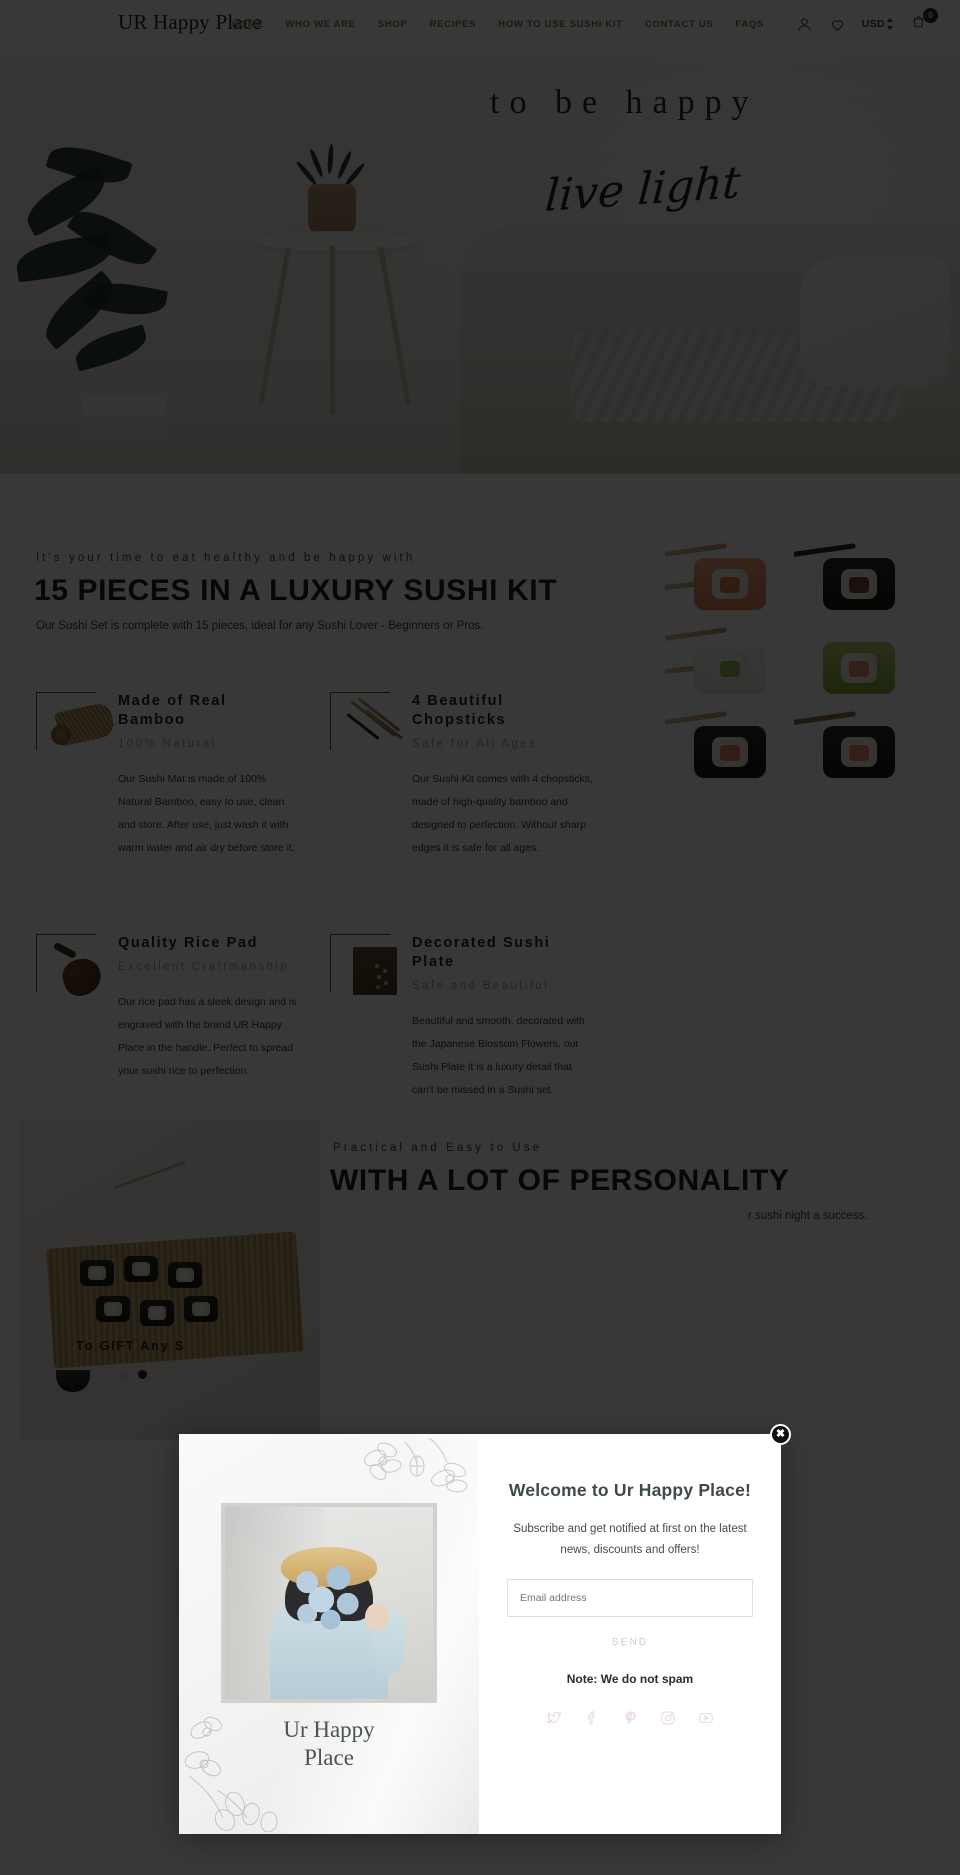 The width and height of the screenshot is (960, 1875). Describe the element at coordinates (630, 1490) in the screenshot. I see `modal-title: Welcome to Ur Happy Place!` at that location.